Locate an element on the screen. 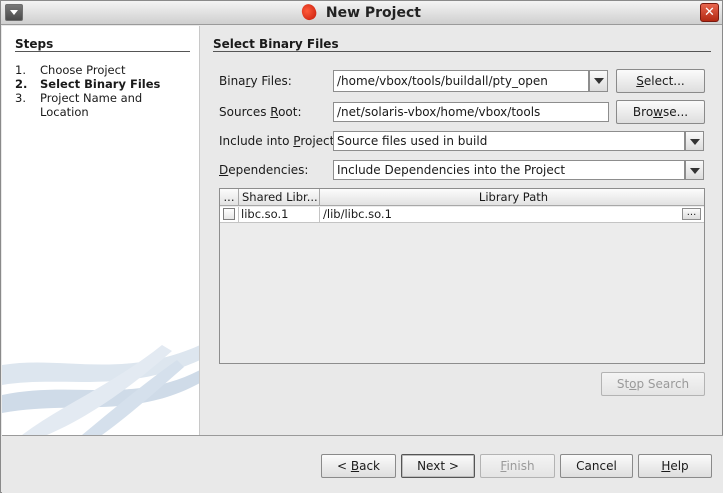  finish-button: Finish is located at coordinates (517, 466).